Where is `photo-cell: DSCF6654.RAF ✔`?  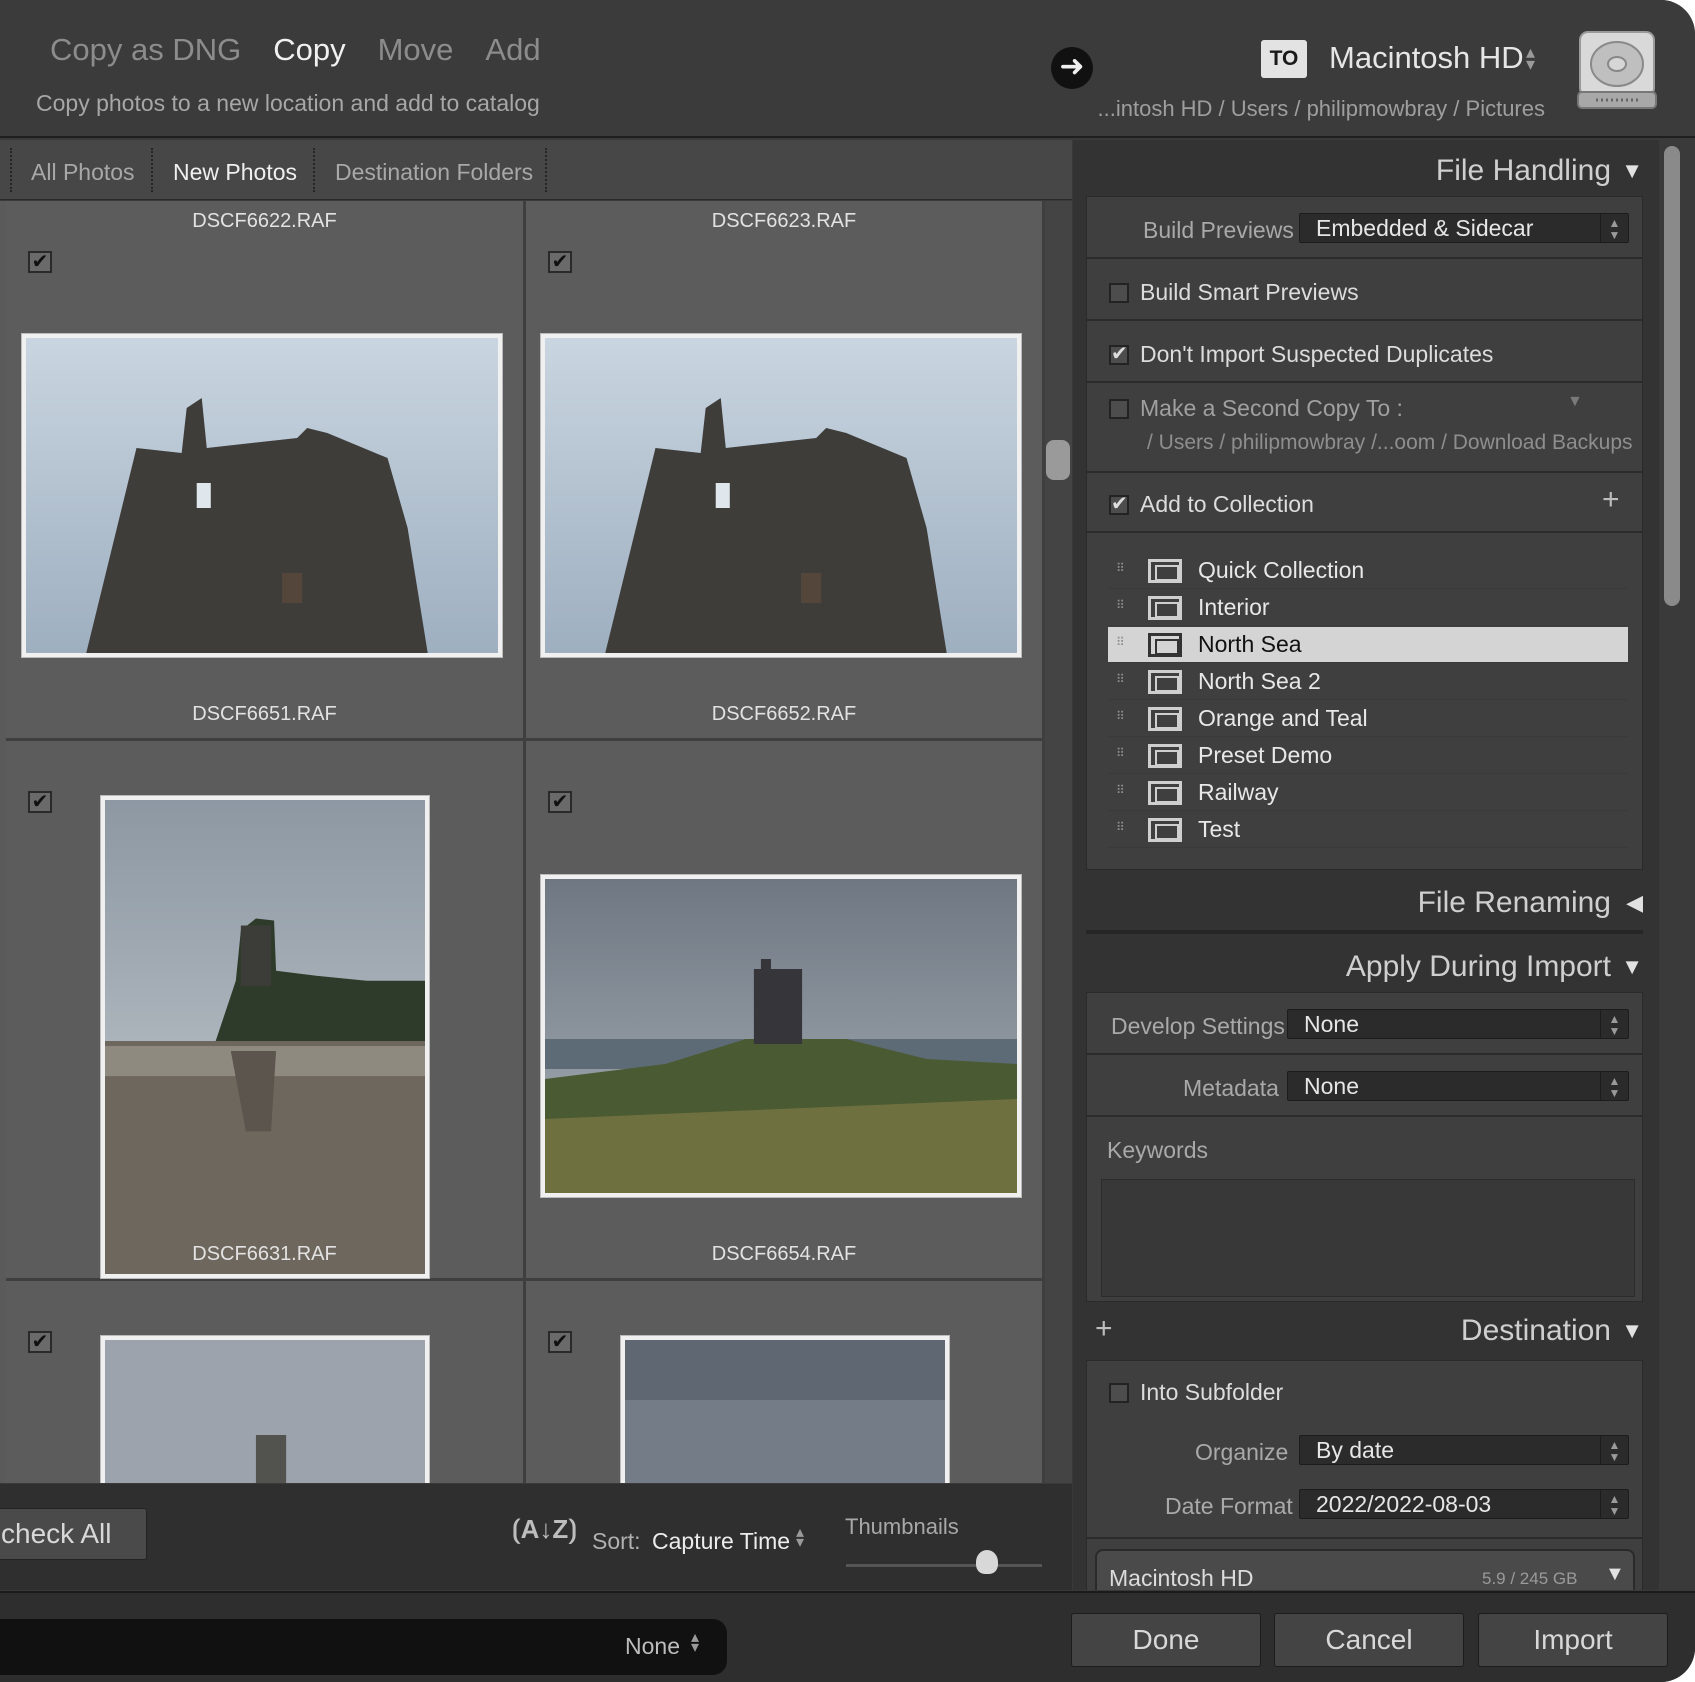 photo-cell: DSCF6654.RAF ✔ is located at coordinates (785, 1363).